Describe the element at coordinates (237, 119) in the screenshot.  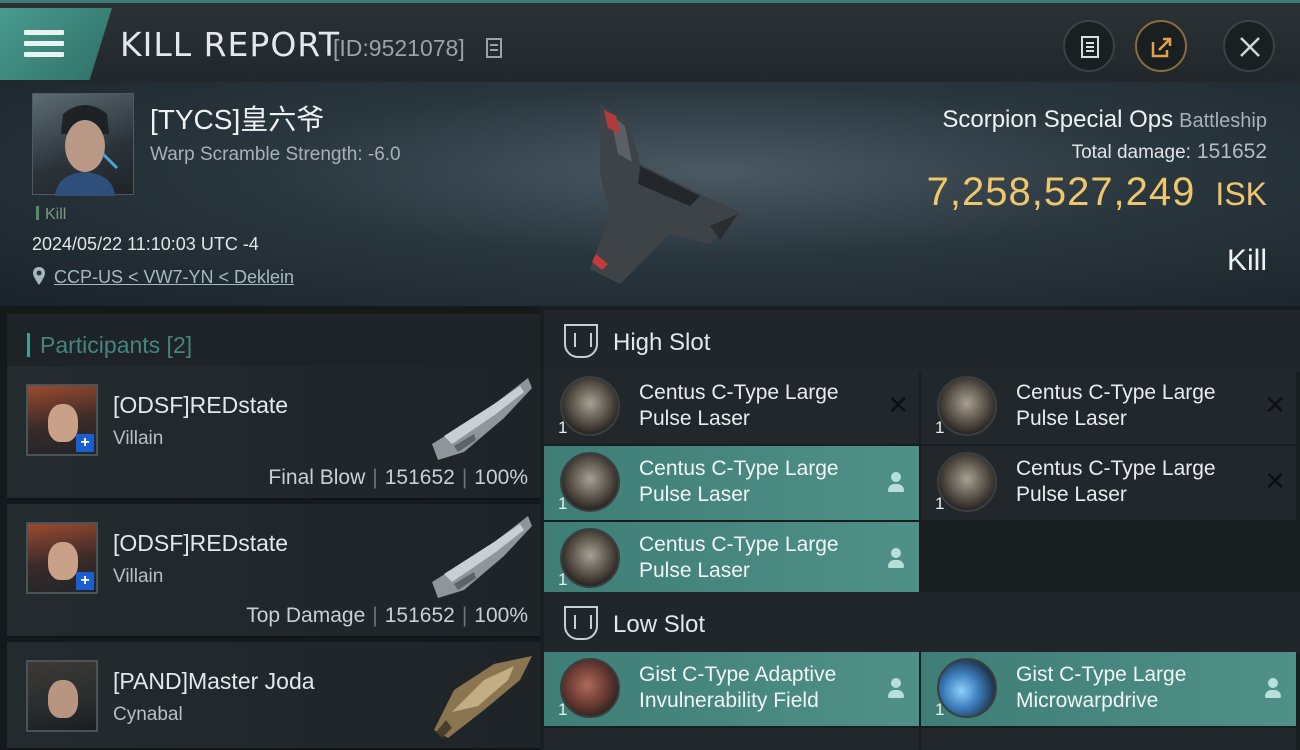
I see `victim-name: [TYCS]皇六爷` at that location.